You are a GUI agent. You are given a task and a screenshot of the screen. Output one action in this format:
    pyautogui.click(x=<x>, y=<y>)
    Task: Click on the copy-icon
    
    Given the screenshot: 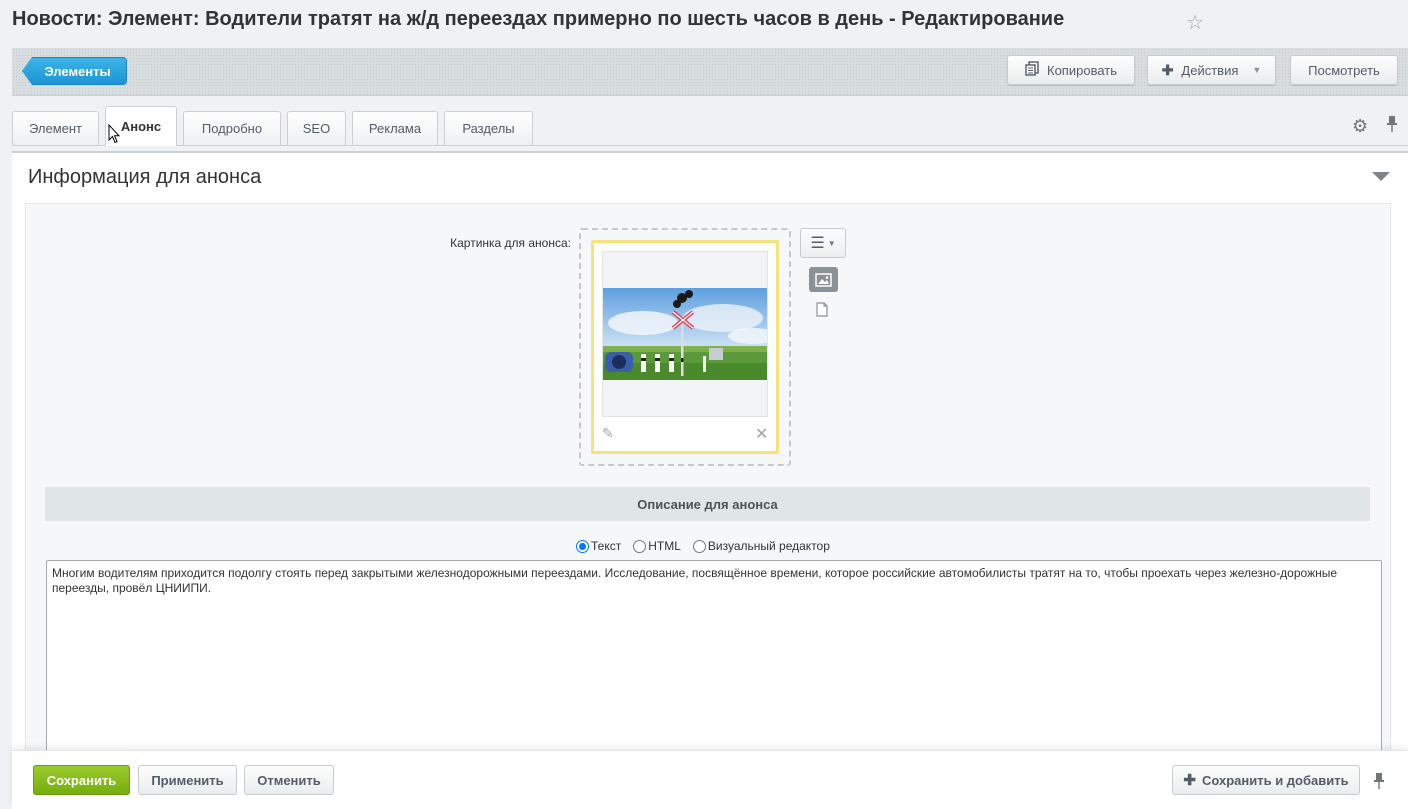 What is the action you would take?
    pyautogui.click(x=1032, y=70)
    